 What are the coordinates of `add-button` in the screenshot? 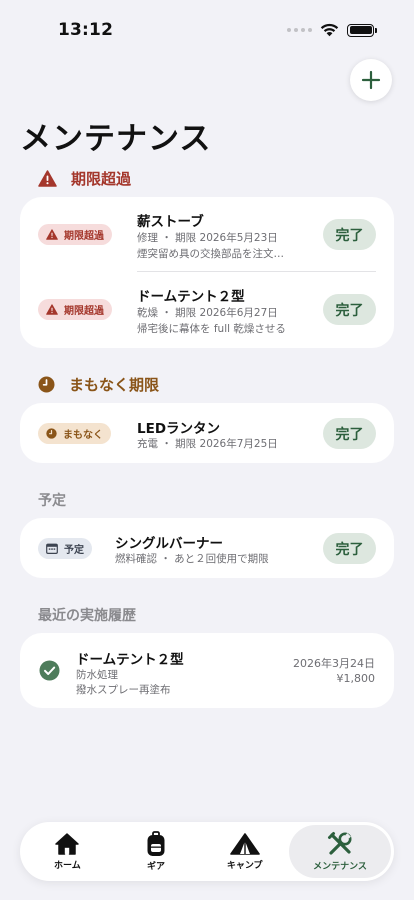 It's located at (371, 80).